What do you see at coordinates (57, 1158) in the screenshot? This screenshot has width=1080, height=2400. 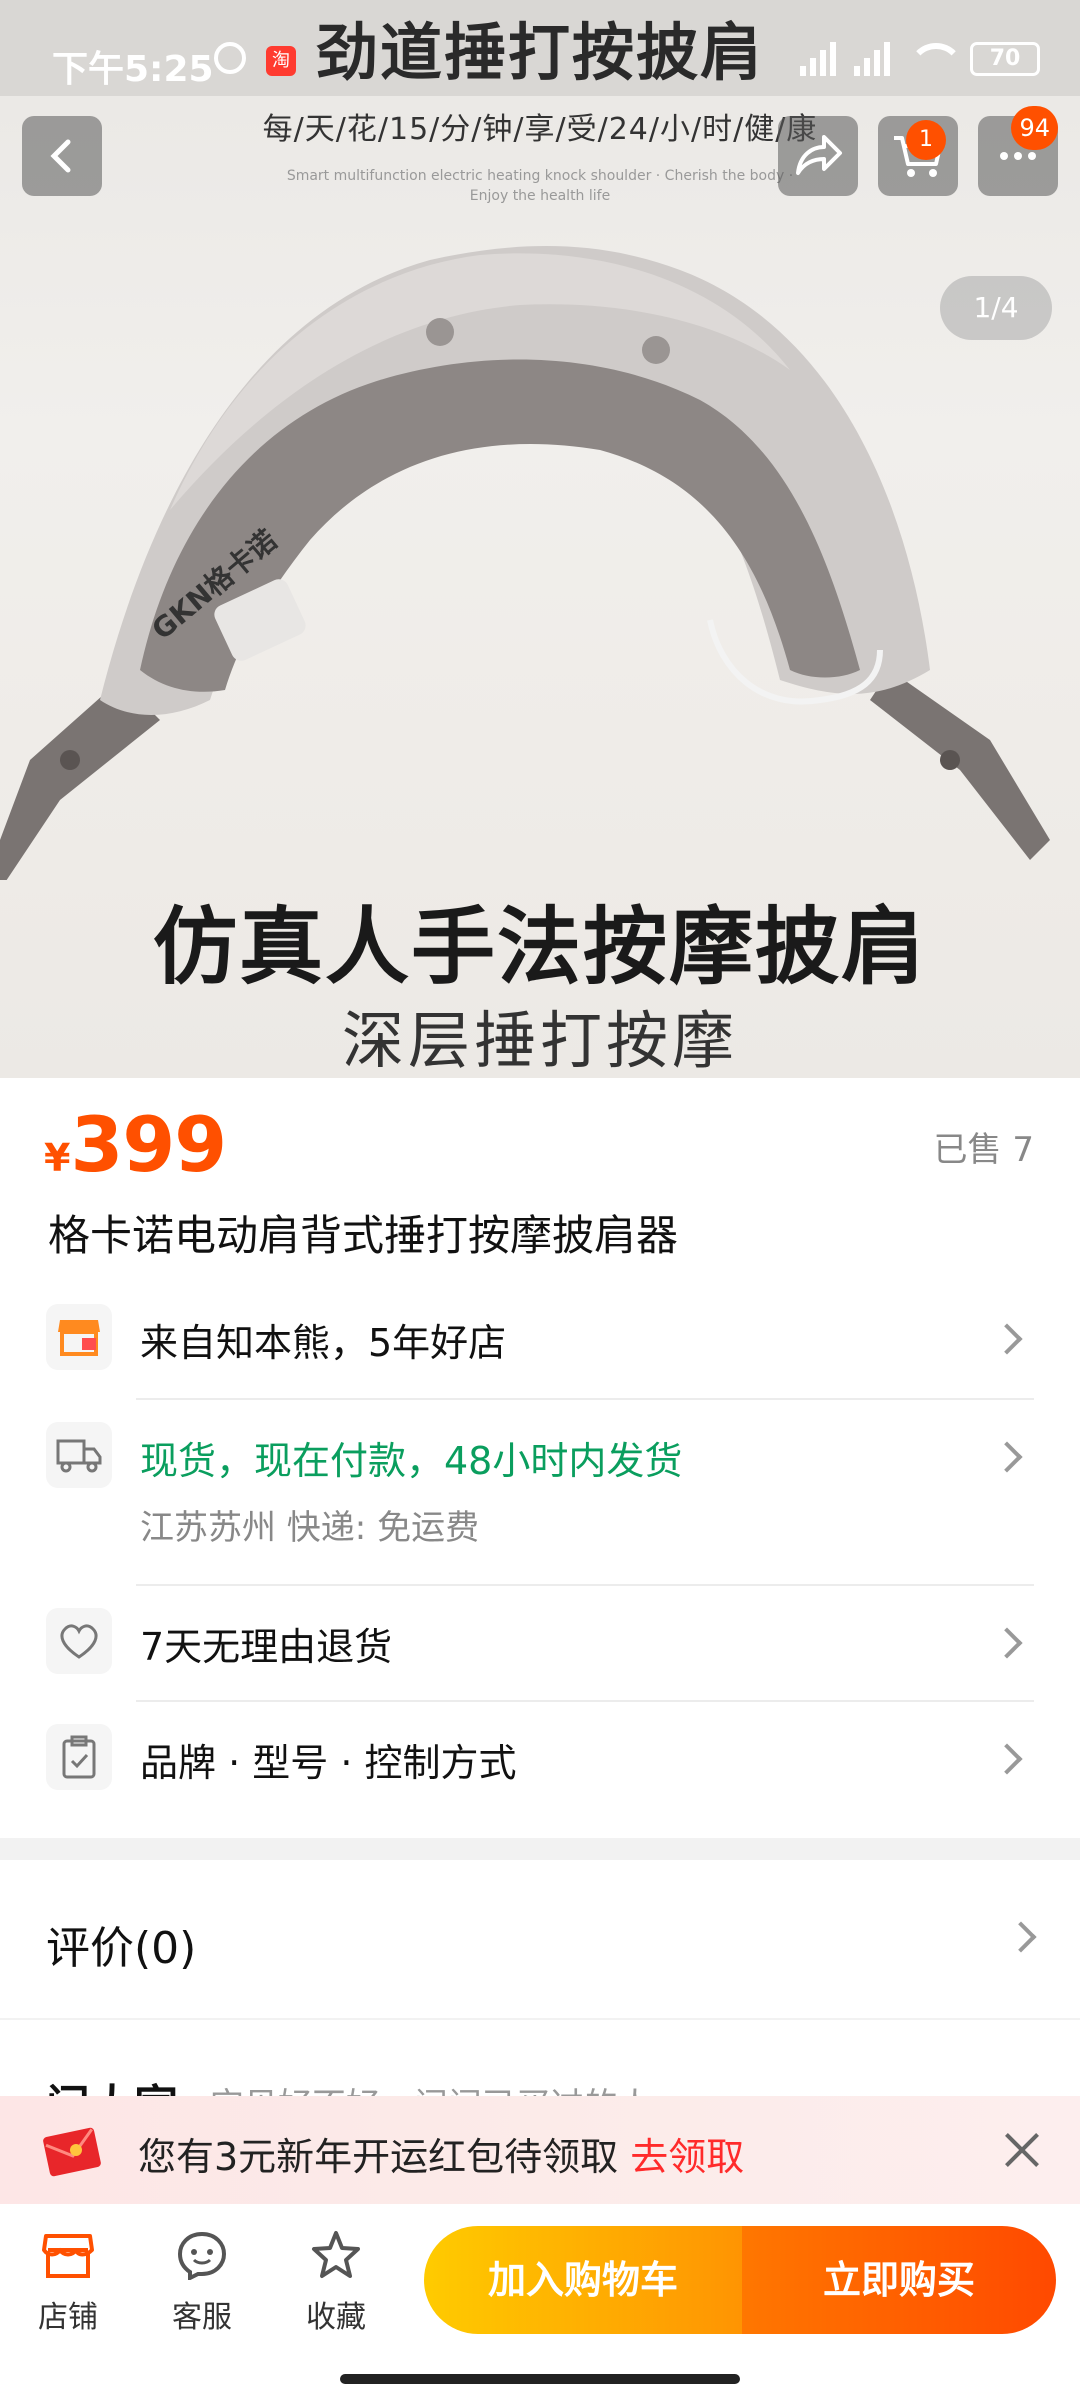 I see `currency-symbol: ¥` at bounding box center [57, 1158].